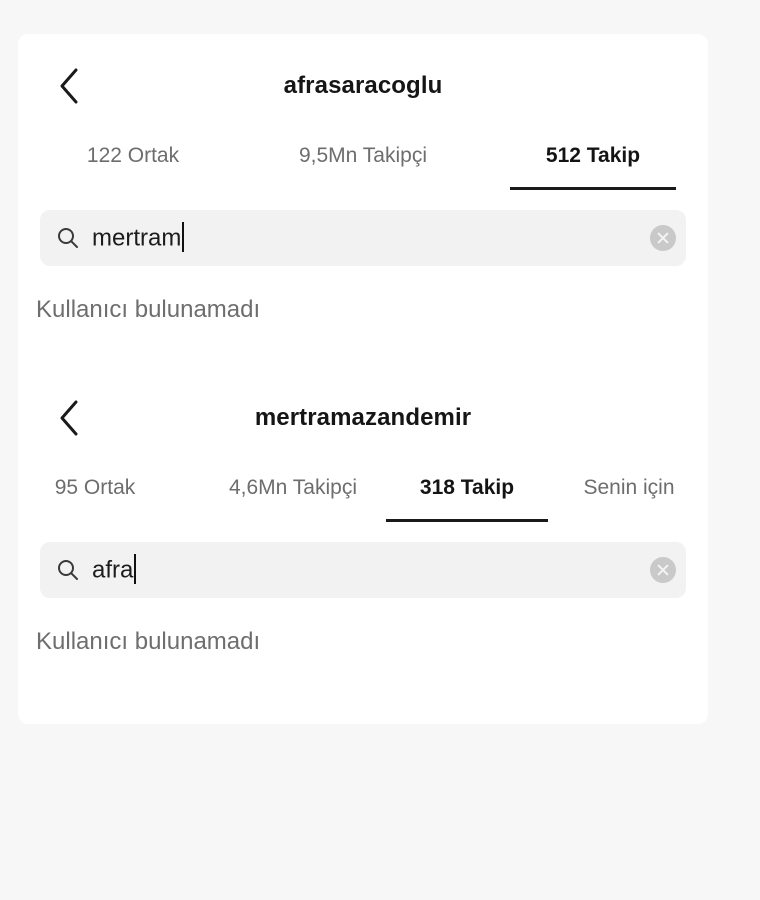 Image resolution: width=760 pixels, height=900 pixels. I want to click on tab-label: 318 Takip, so click(467, 487).